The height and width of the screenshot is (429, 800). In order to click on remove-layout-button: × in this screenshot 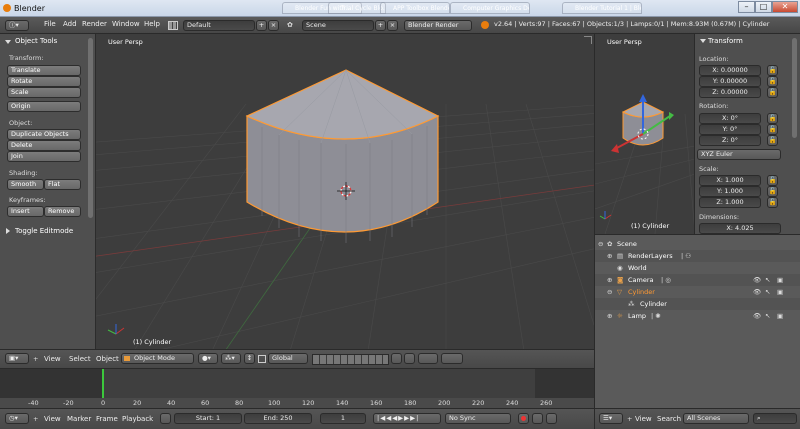, I will do `click(273, 25)`.